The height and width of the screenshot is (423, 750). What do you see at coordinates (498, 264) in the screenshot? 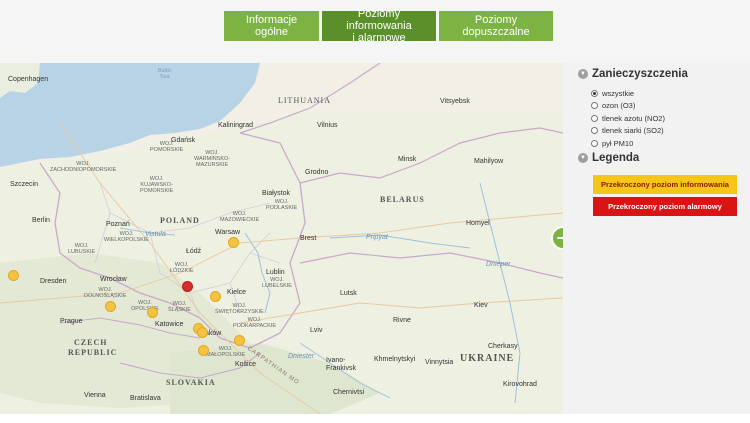
I see `river-label: Dnieper` at bounding box center [498, 264].